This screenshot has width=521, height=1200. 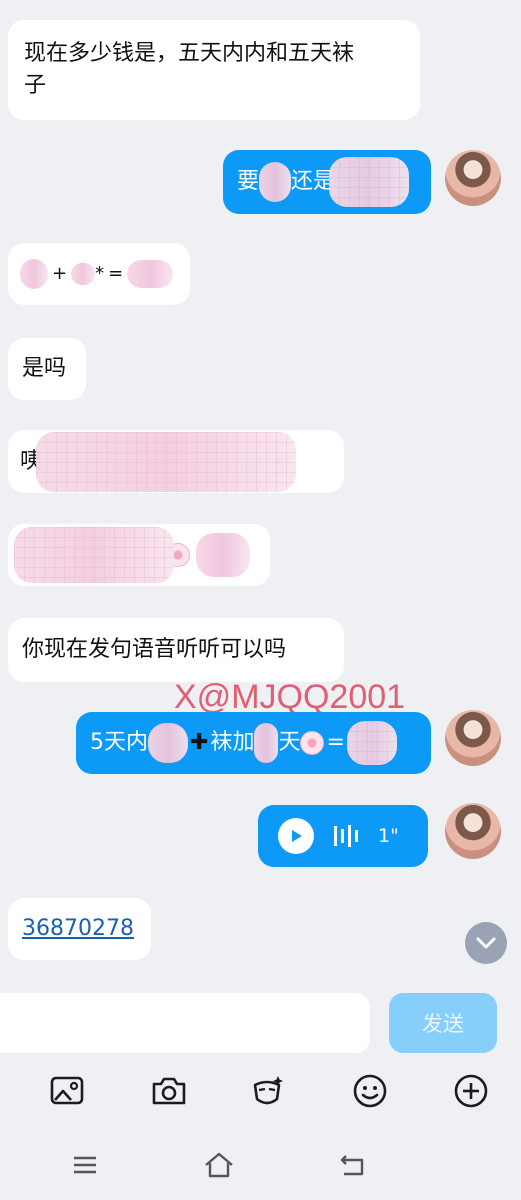 I want to click on message-text: 是吗, so click(x=44, y=368).